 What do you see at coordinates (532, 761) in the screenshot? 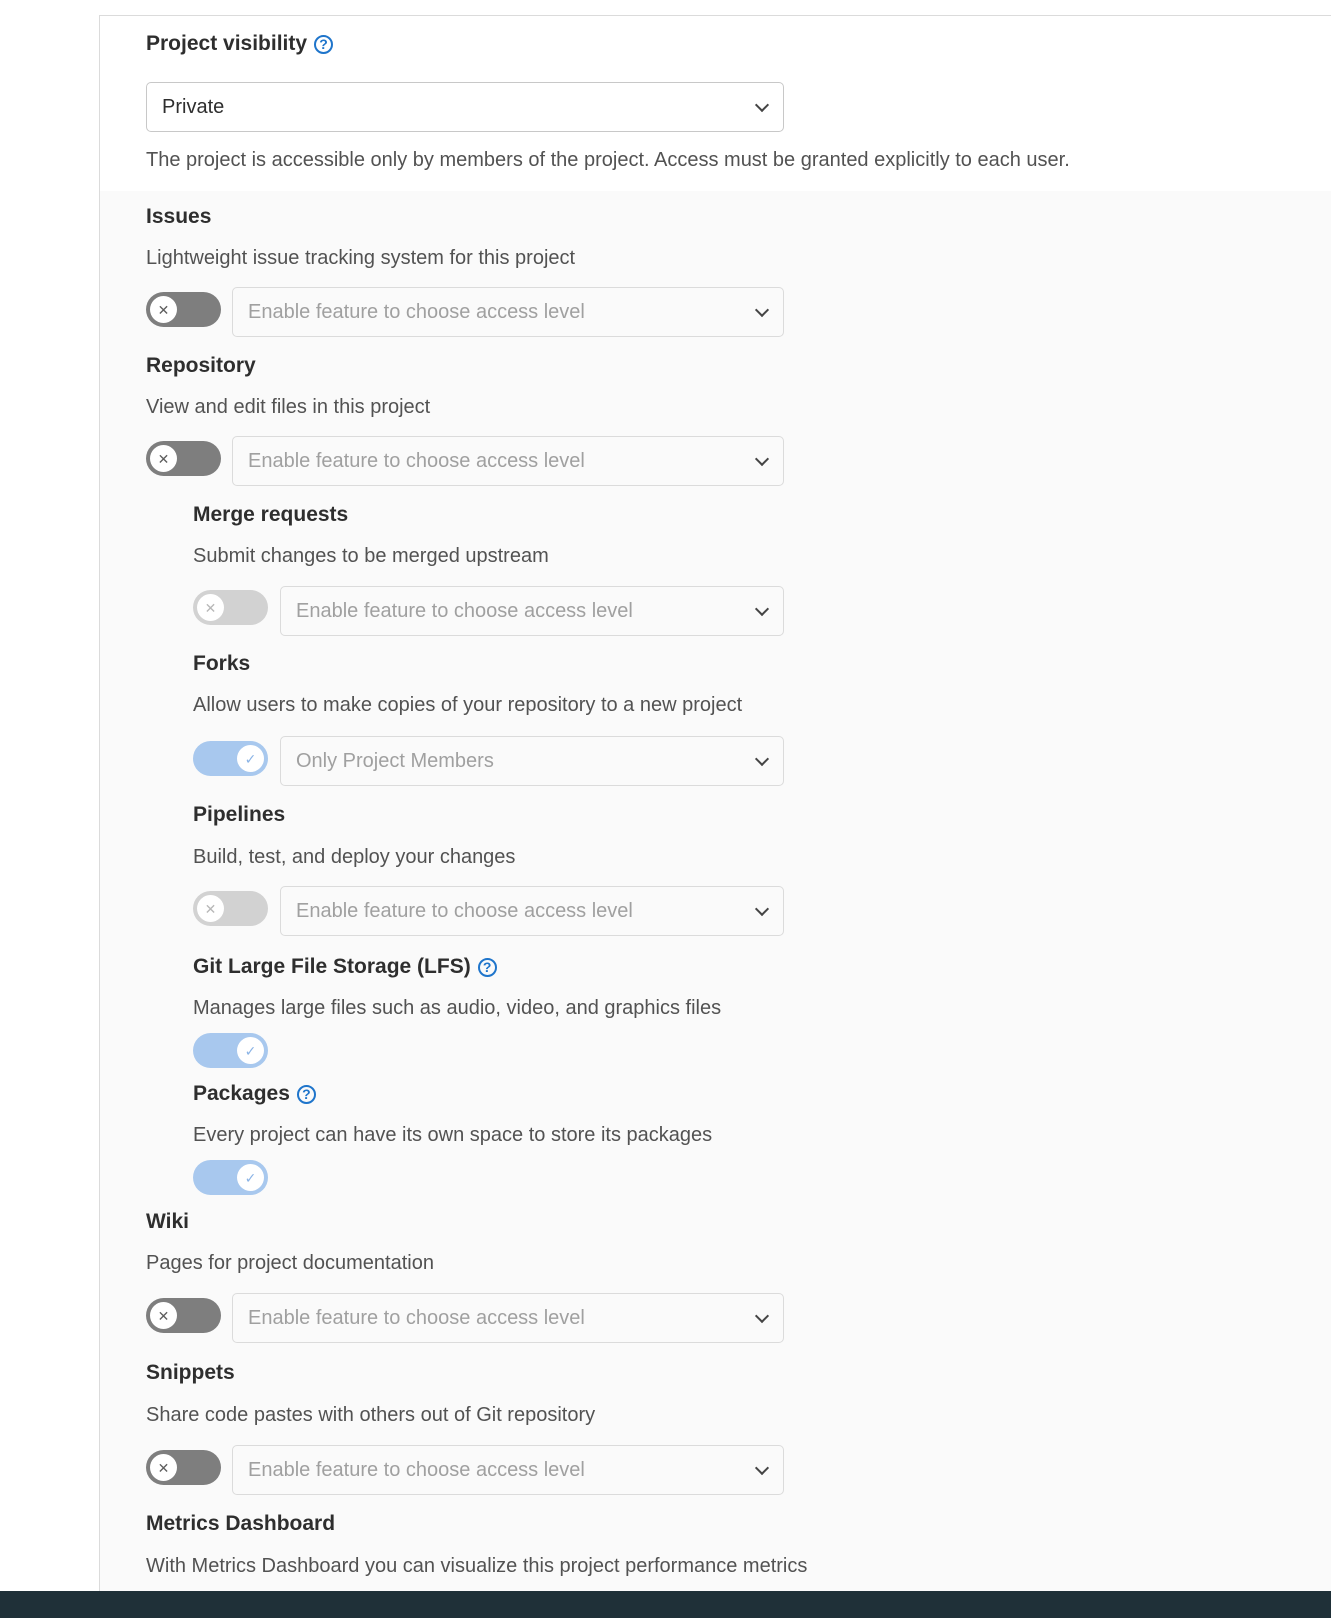
I see `forks-access-select: Only Project Members` at bounding box center [532, 761].